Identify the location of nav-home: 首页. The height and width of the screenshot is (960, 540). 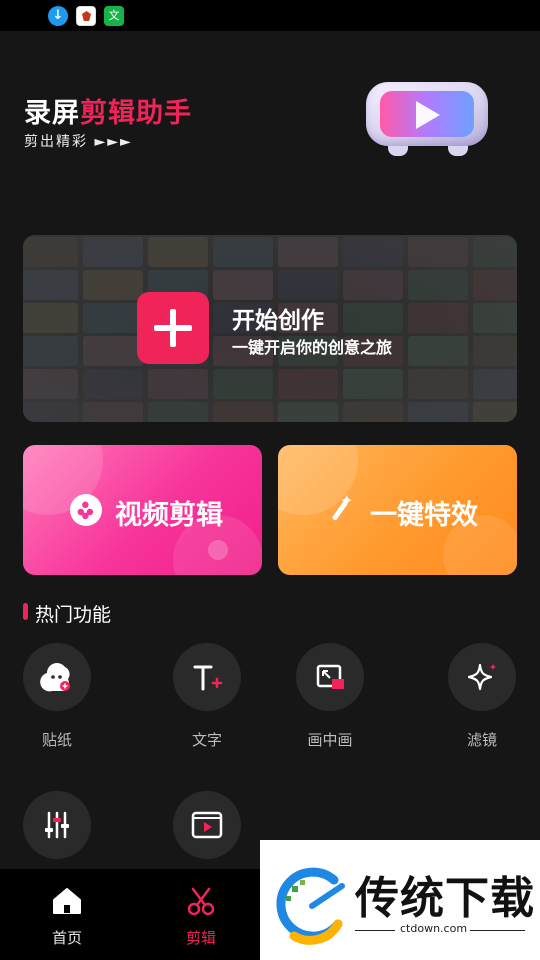
(67, 914).